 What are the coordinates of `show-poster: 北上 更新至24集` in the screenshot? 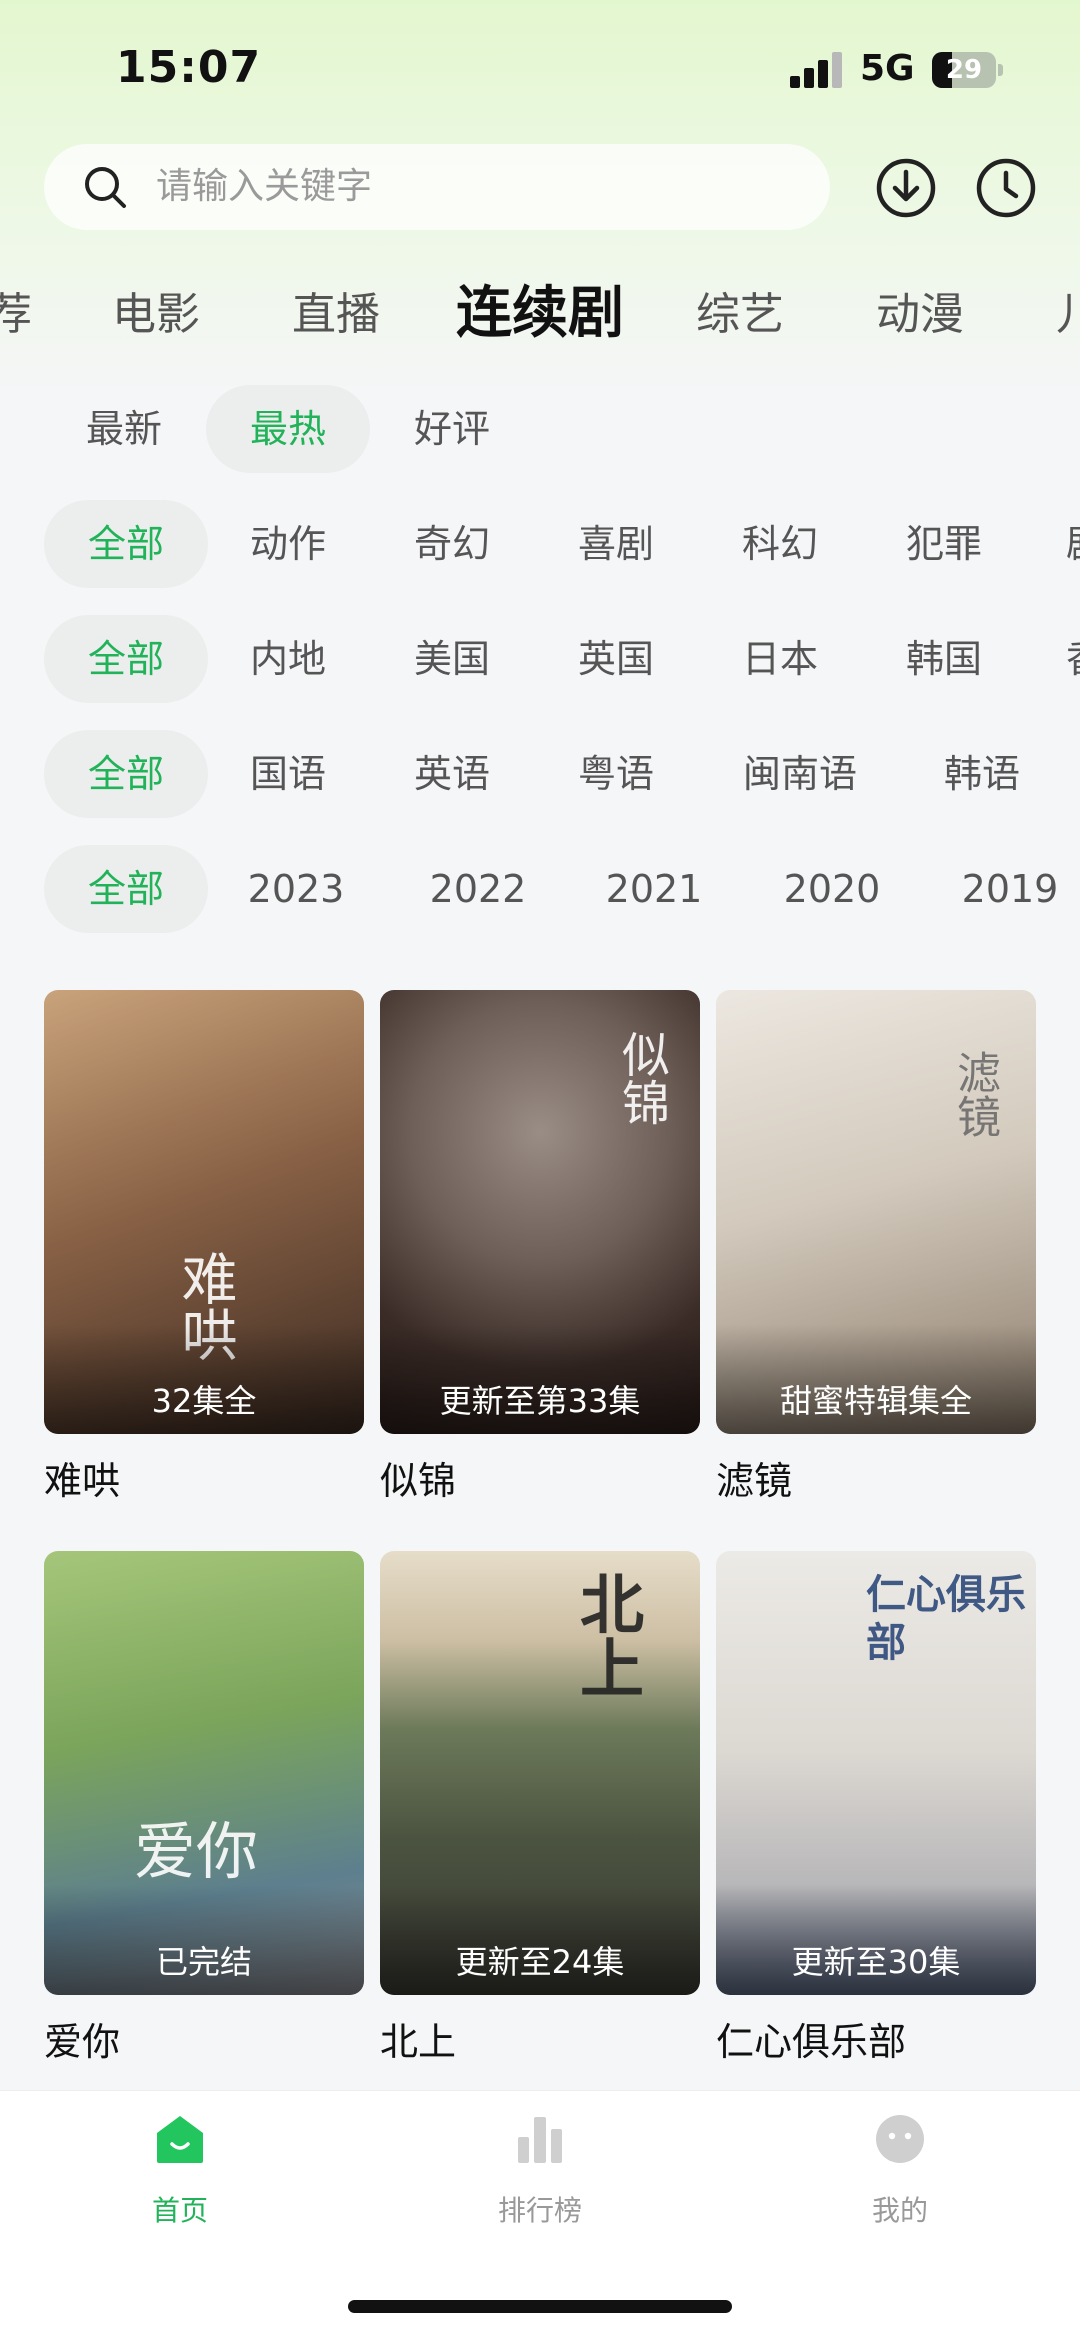 It's located at (540, 1773).